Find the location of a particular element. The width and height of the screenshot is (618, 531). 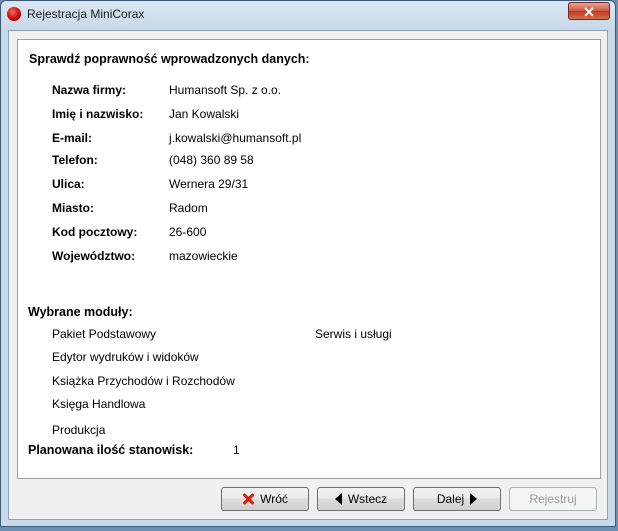

module-item: Produkcja is located at coordinates (79, 430).